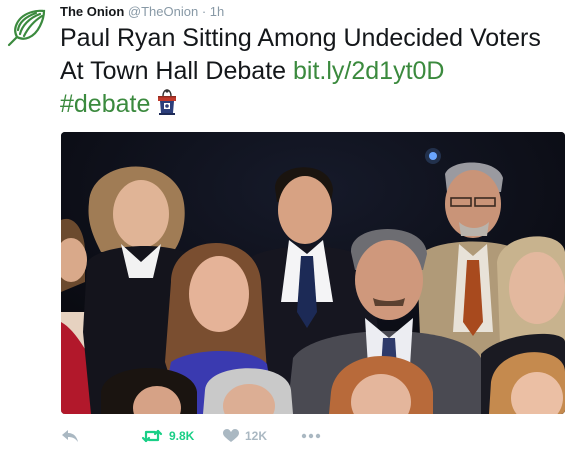 The image size is (568, 451). I want to click on tweet-header: The Onion @TheOnion · 1h, so click(142, 12).